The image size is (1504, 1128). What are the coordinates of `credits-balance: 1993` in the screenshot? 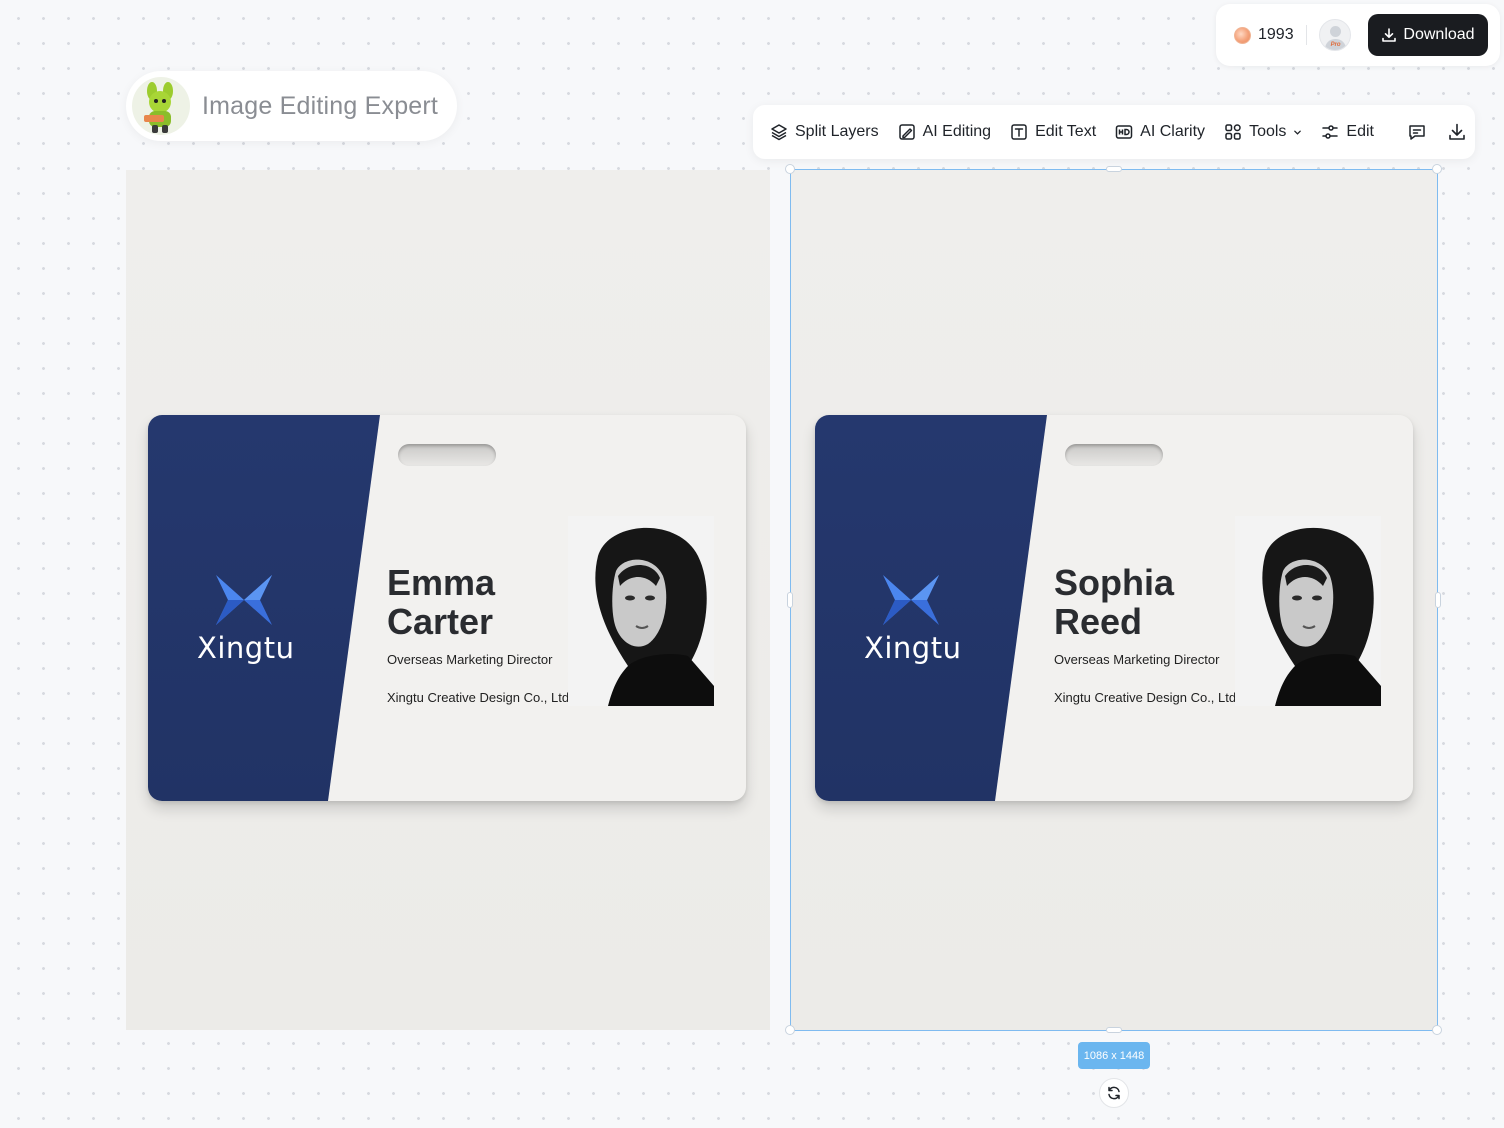 It's located at (1264, 35).